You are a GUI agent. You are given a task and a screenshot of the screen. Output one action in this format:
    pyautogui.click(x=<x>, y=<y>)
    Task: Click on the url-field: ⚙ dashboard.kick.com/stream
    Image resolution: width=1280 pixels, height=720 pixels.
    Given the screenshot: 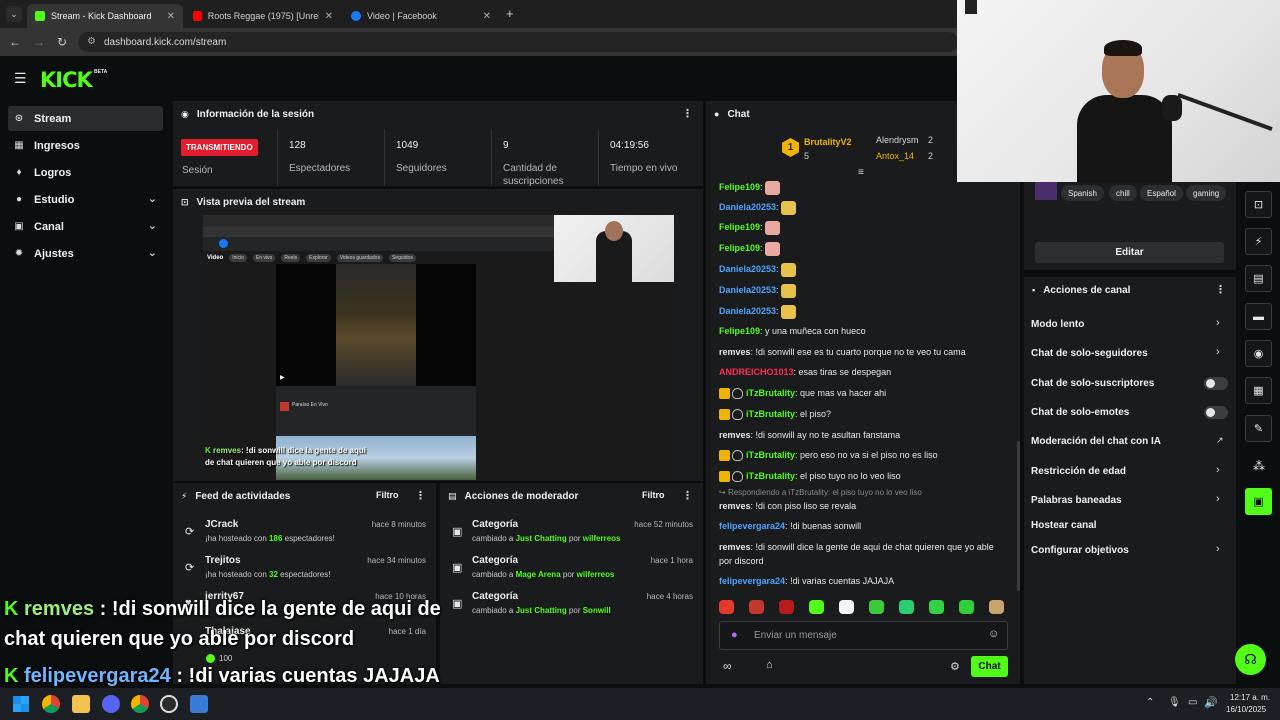 What is the action you would take?
    pyautogui.click(x=518, y=42)
    